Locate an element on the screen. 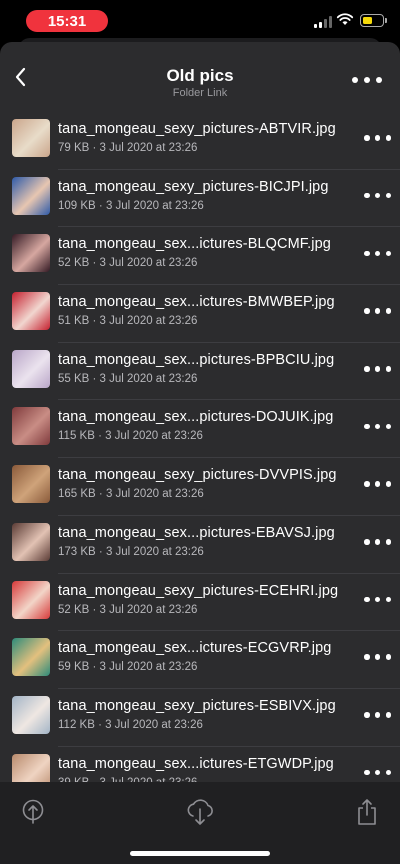 This screenshot has width=400, height=864. cellular-signal-icon is located at coordinates (323, 21).